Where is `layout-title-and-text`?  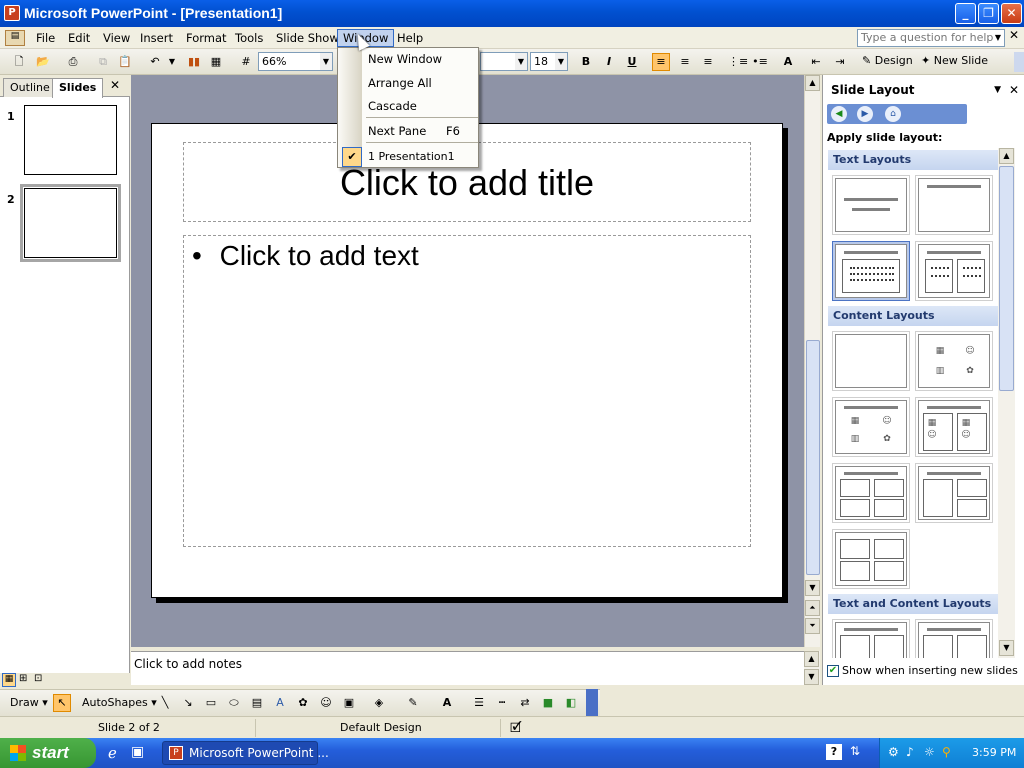
layout-title-and-text is located at coordinates (871, 271).